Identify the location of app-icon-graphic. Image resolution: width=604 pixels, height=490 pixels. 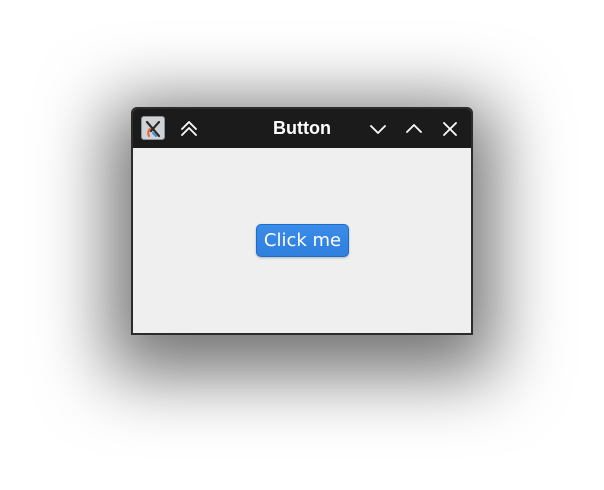
(153, 129).